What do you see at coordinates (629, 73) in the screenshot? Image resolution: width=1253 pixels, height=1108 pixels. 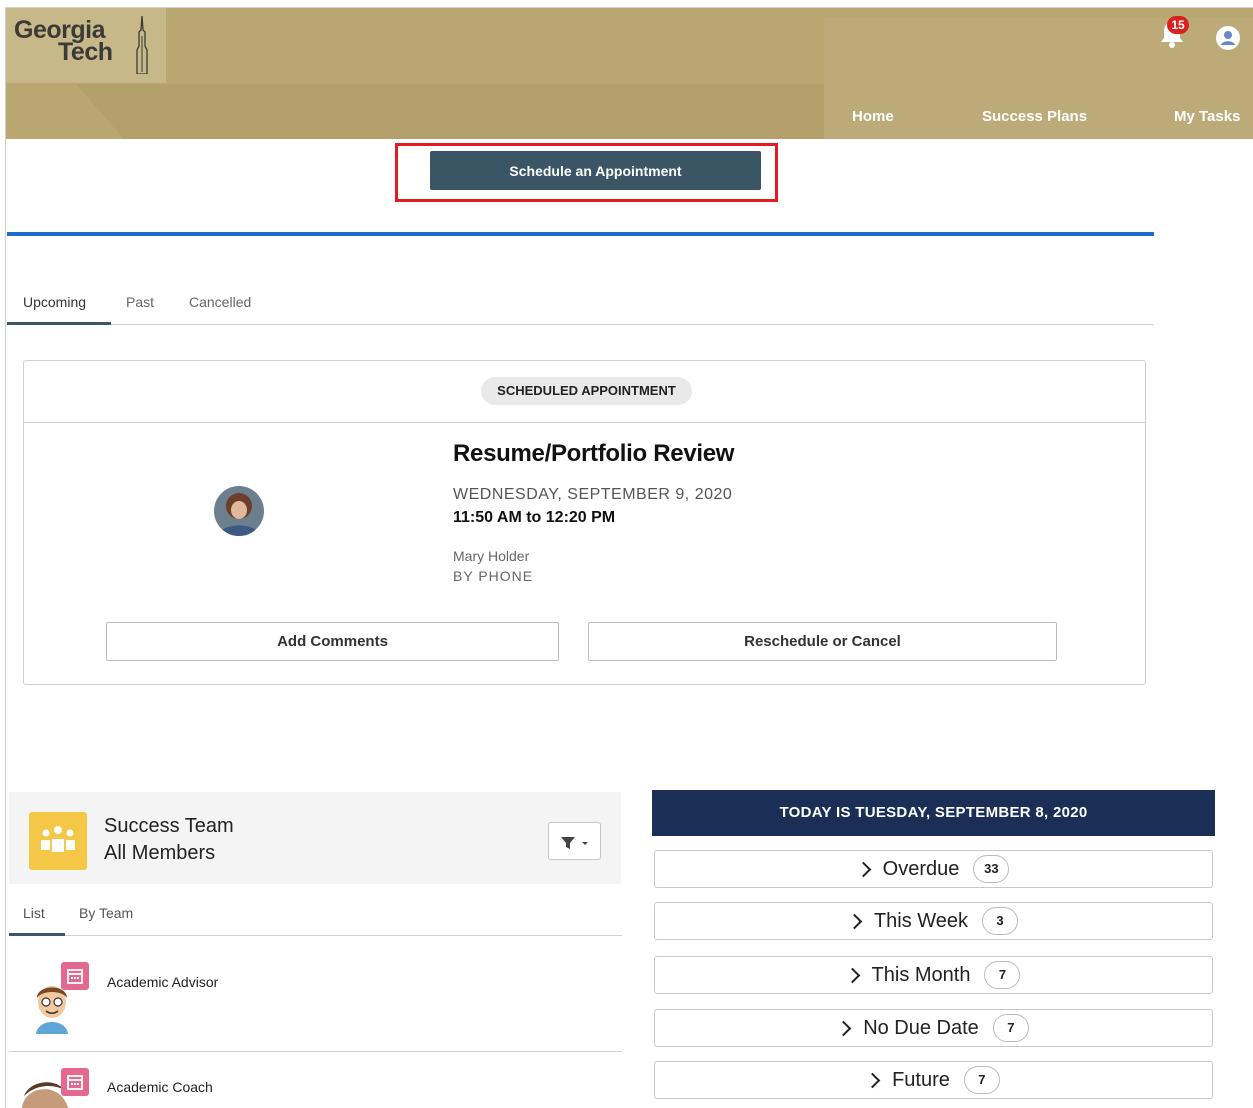 I see `top-header: Georgia Tech Home Success Plans My Tasks` at bounding box center [629, 73].